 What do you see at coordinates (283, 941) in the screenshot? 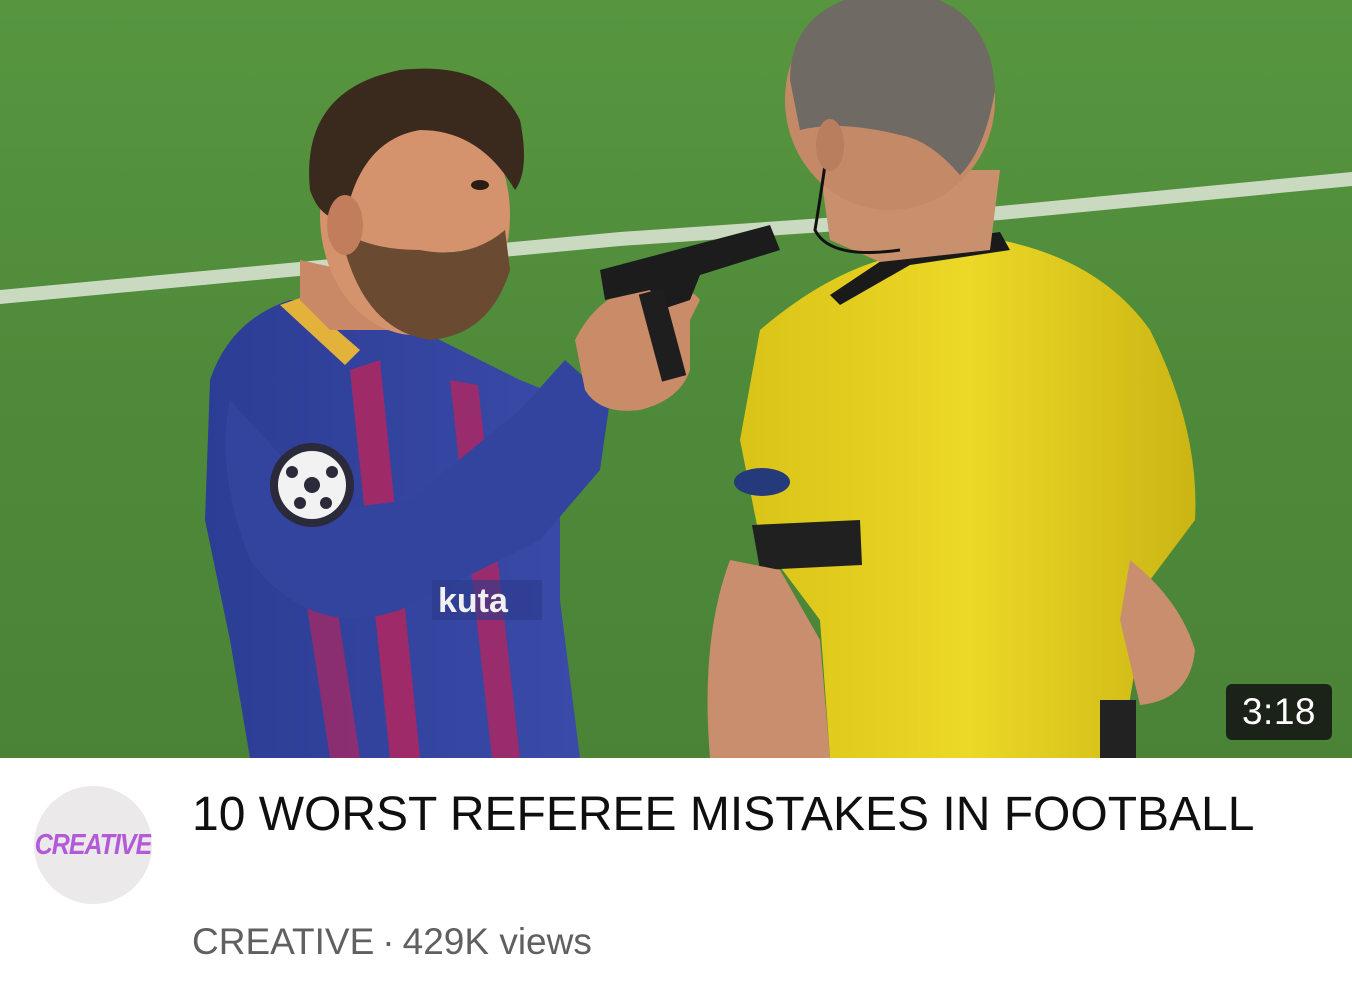
I see `channel-name: CREATIVE` at bounding box center [283, 941].